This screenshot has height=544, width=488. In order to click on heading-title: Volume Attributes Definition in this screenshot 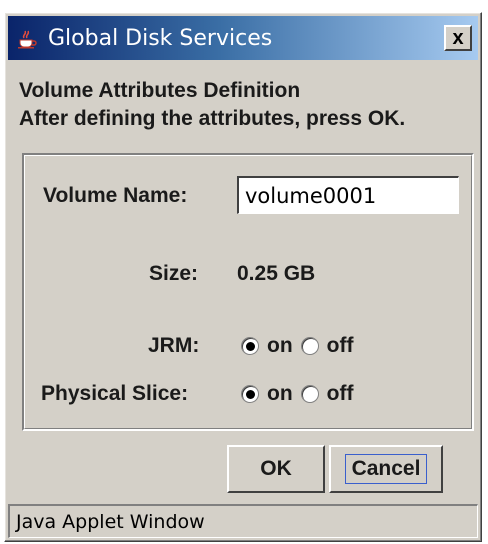, I will do `click(160, 90)`.